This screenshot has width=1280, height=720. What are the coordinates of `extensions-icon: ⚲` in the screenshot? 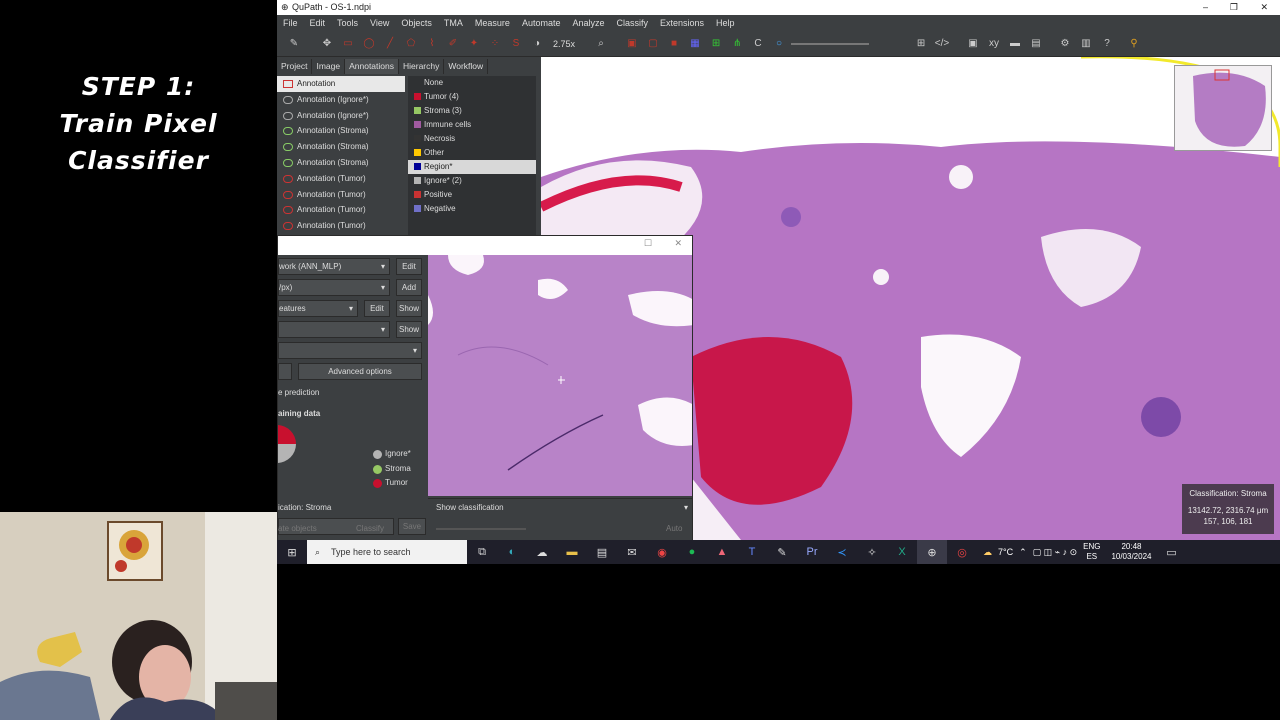 It's located at (1134, 44).